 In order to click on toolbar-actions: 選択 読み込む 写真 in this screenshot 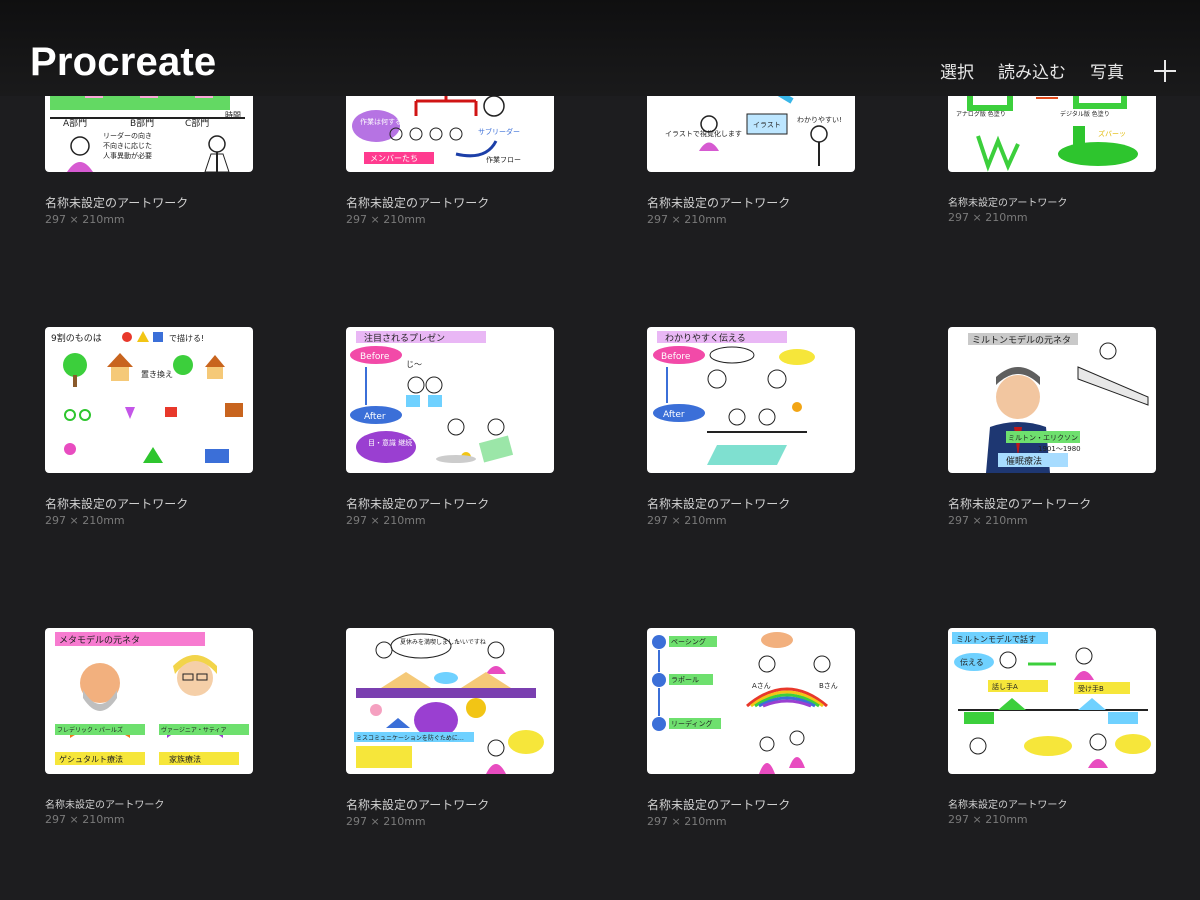, I will do `click(1046, 70)`.